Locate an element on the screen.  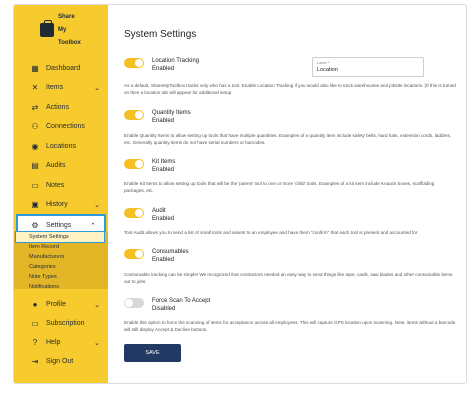
sidebar-item-audits: ▤ Audits is located at coordinates (61, 165).